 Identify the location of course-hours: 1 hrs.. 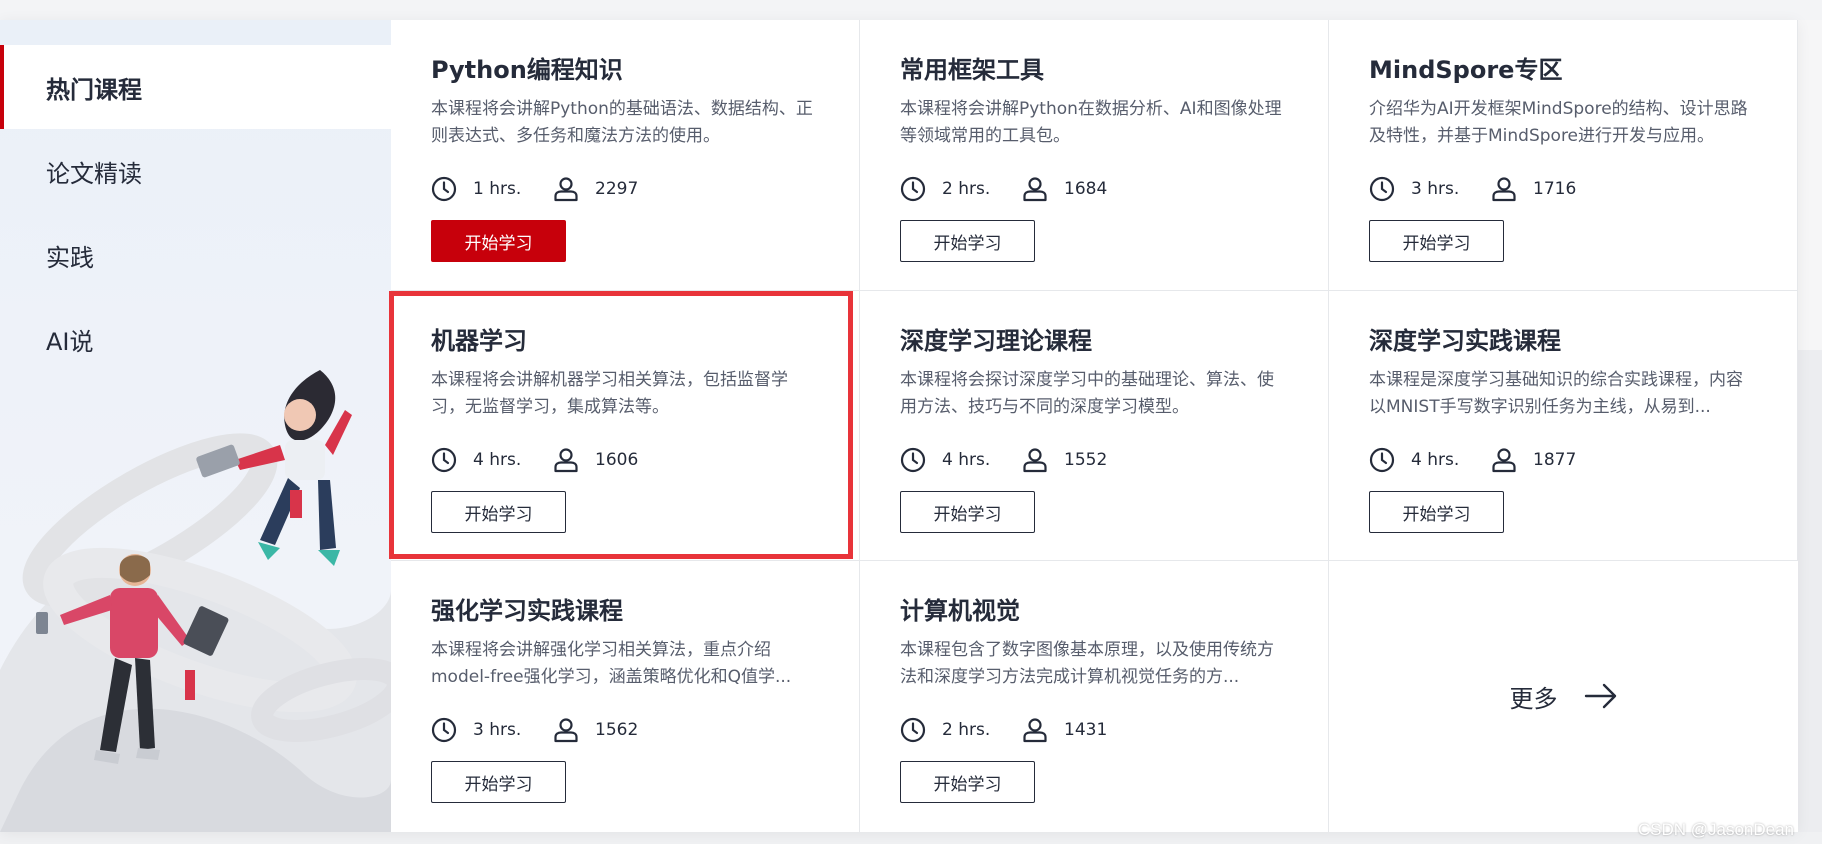
(497, 189).